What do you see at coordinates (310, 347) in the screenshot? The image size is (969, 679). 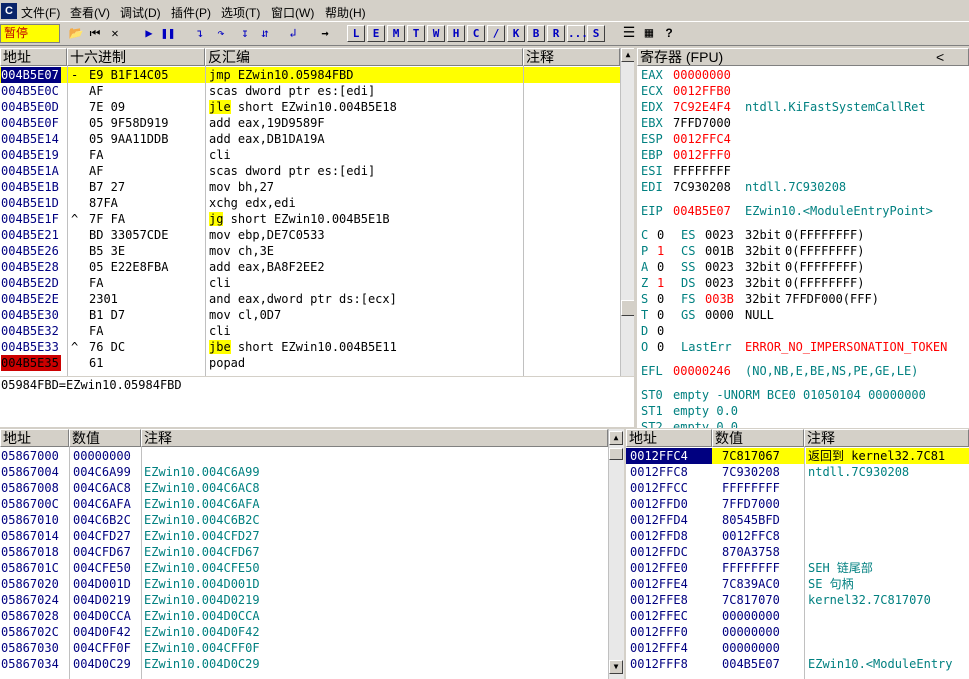 I see `disasm-row: 004B5E33 ^ 76 DC jbe short EZwin10.004B5E11` at bounding box center [310, 347].